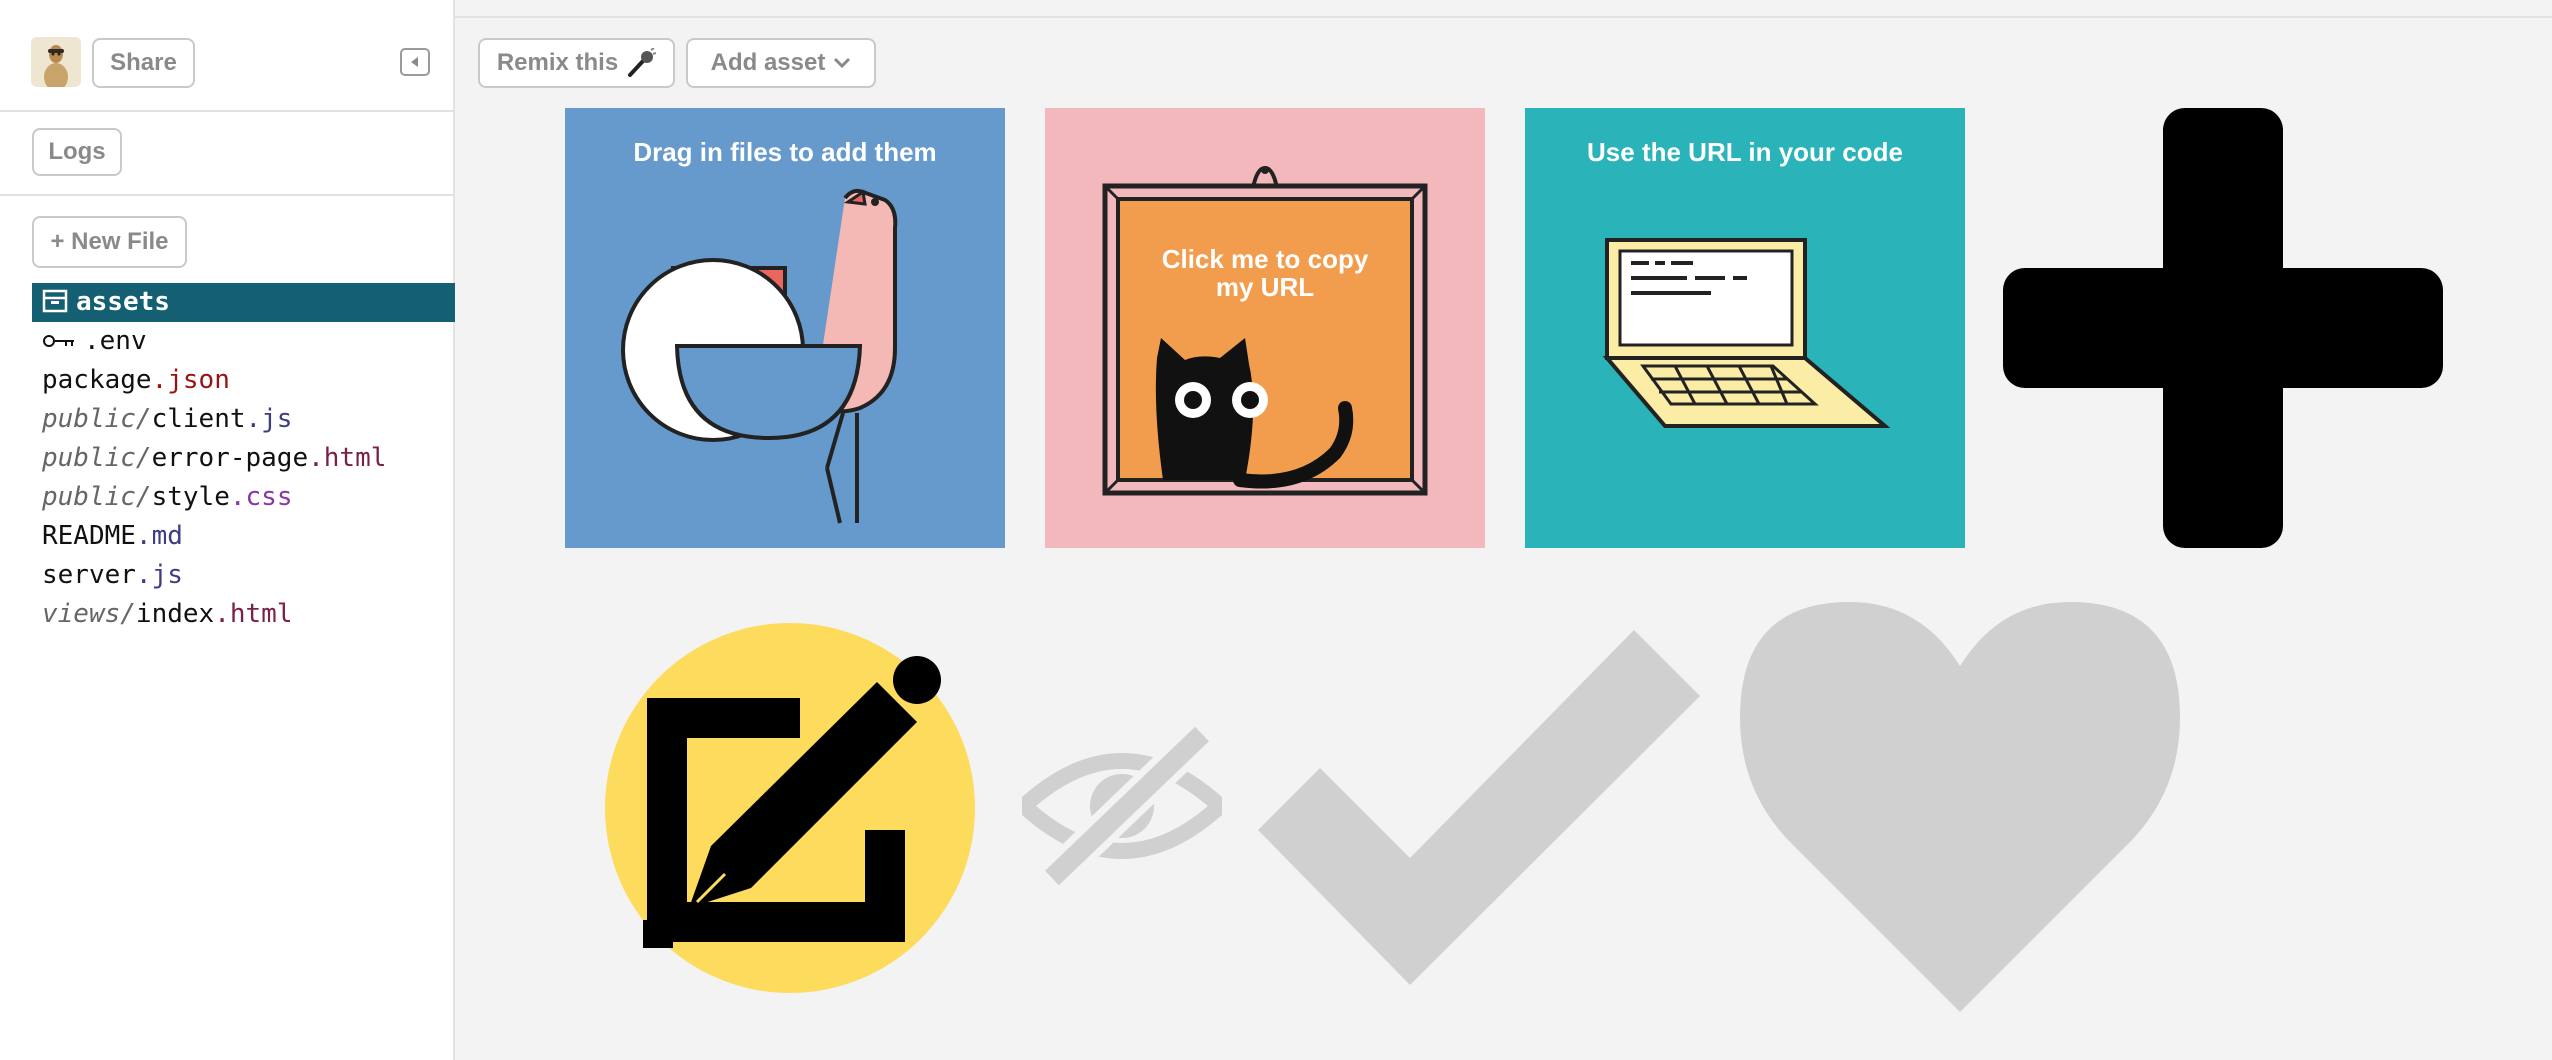  I want to click on asset-tile-url-code: Use the URL in your code, so click(1745, 328).